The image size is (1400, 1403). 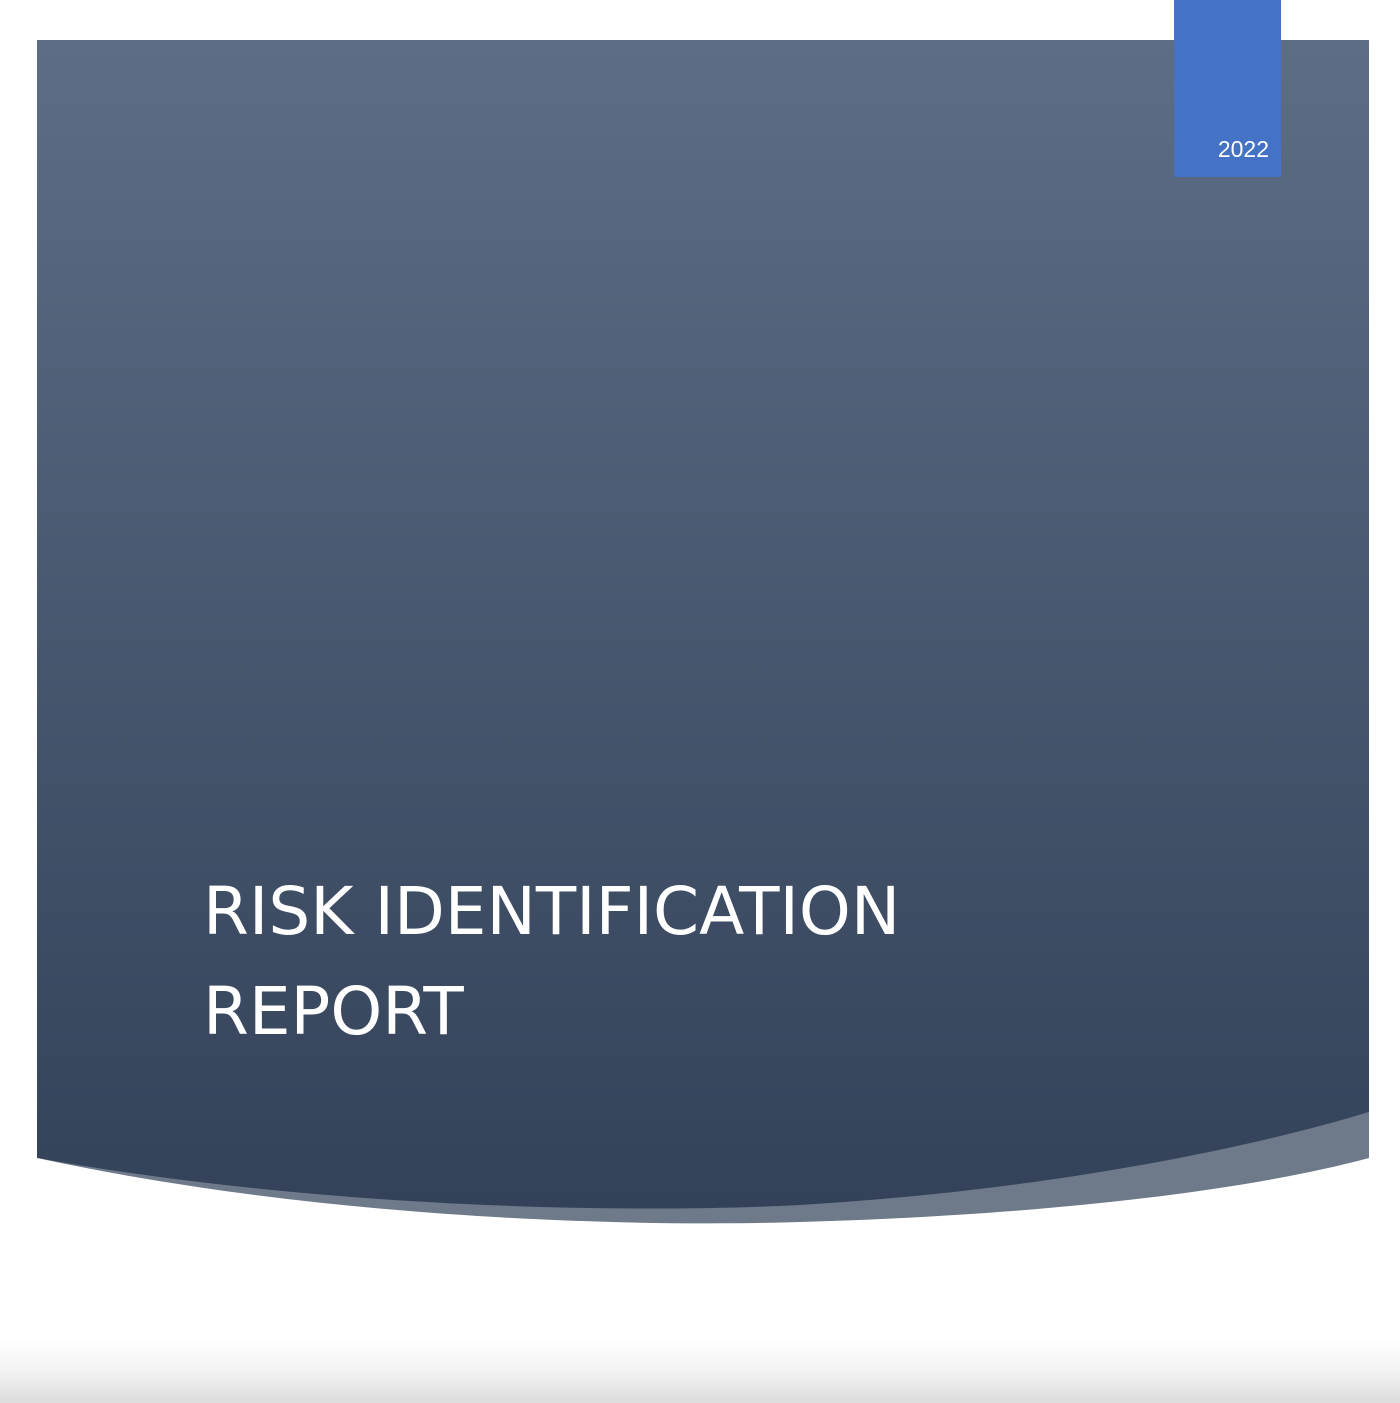 What do you see at coordinates (1227, 88) in the screenshot?
I see `year-tab: 2022` at bounding box center [1227, 88].